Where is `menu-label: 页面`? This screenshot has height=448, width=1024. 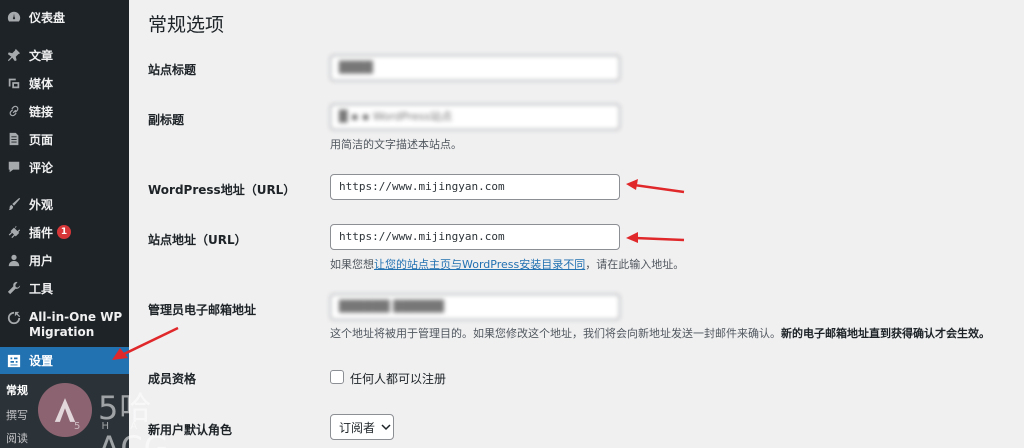
menu-label: 页面 is located at coordinates (41, 139).